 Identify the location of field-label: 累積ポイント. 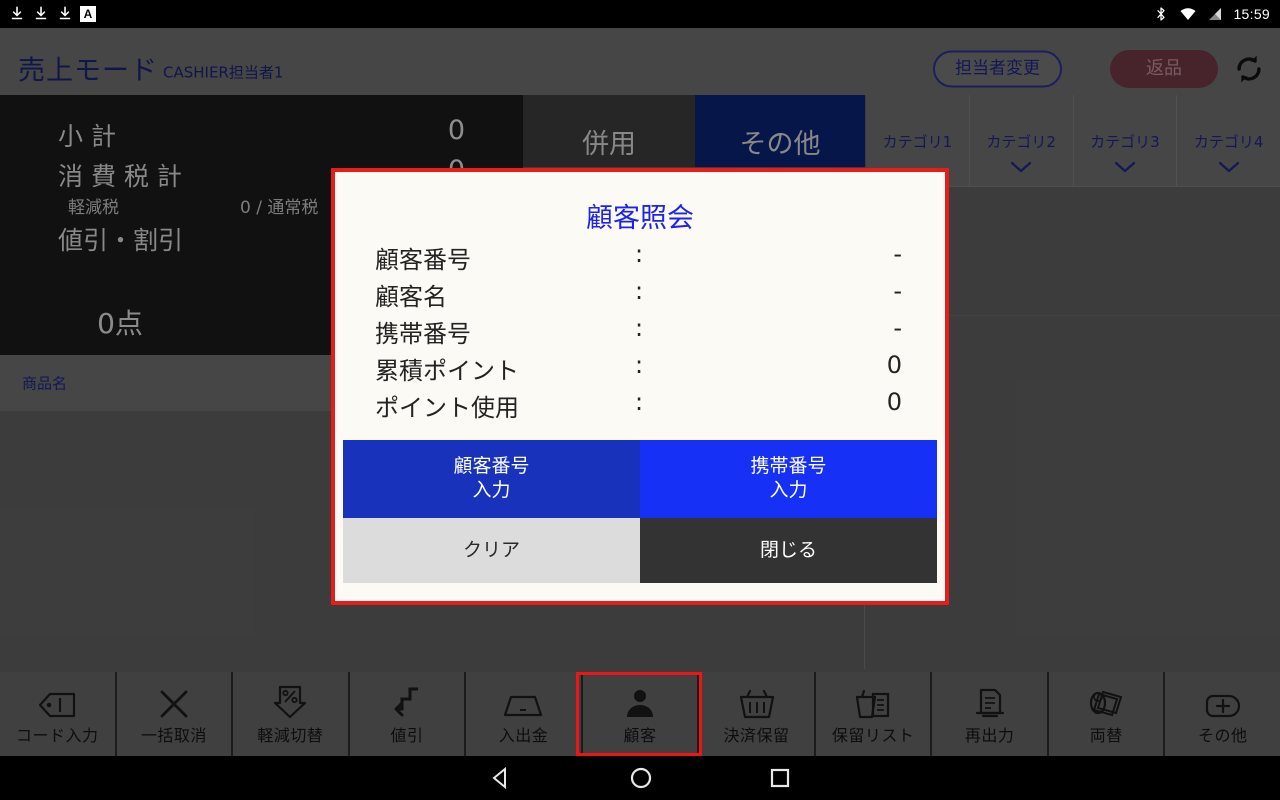
(447, 371).